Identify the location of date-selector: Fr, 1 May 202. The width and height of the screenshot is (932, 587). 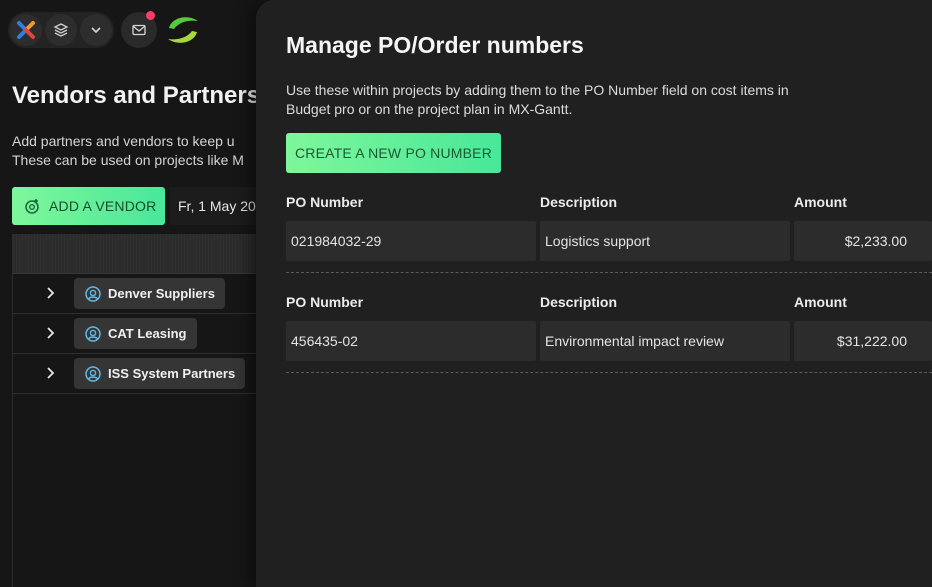
(215, 206).